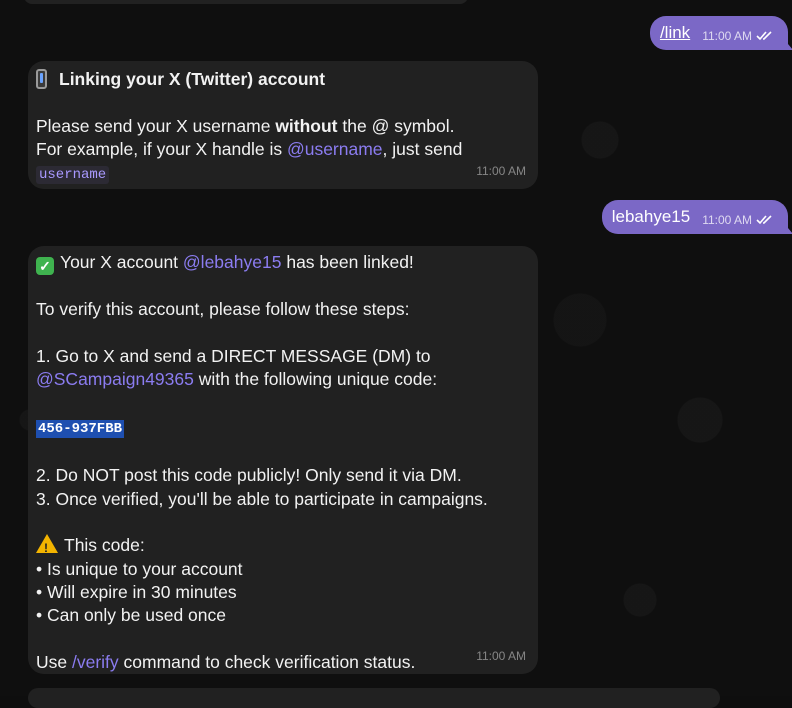  I want to click on previous-message-edge, so click(246, 2).